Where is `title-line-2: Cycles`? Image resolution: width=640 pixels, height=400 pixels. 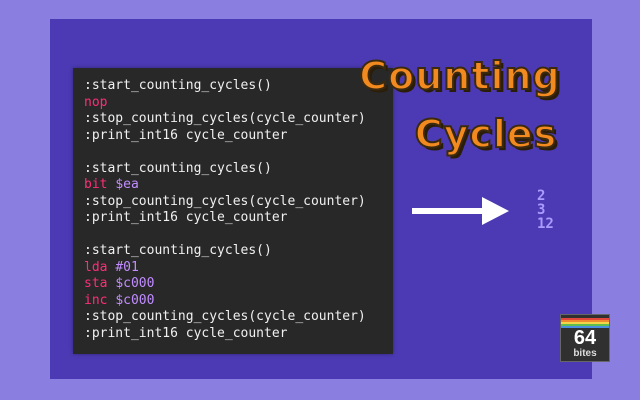
title-line-2: Cycles is located at coordinates (486, 134).